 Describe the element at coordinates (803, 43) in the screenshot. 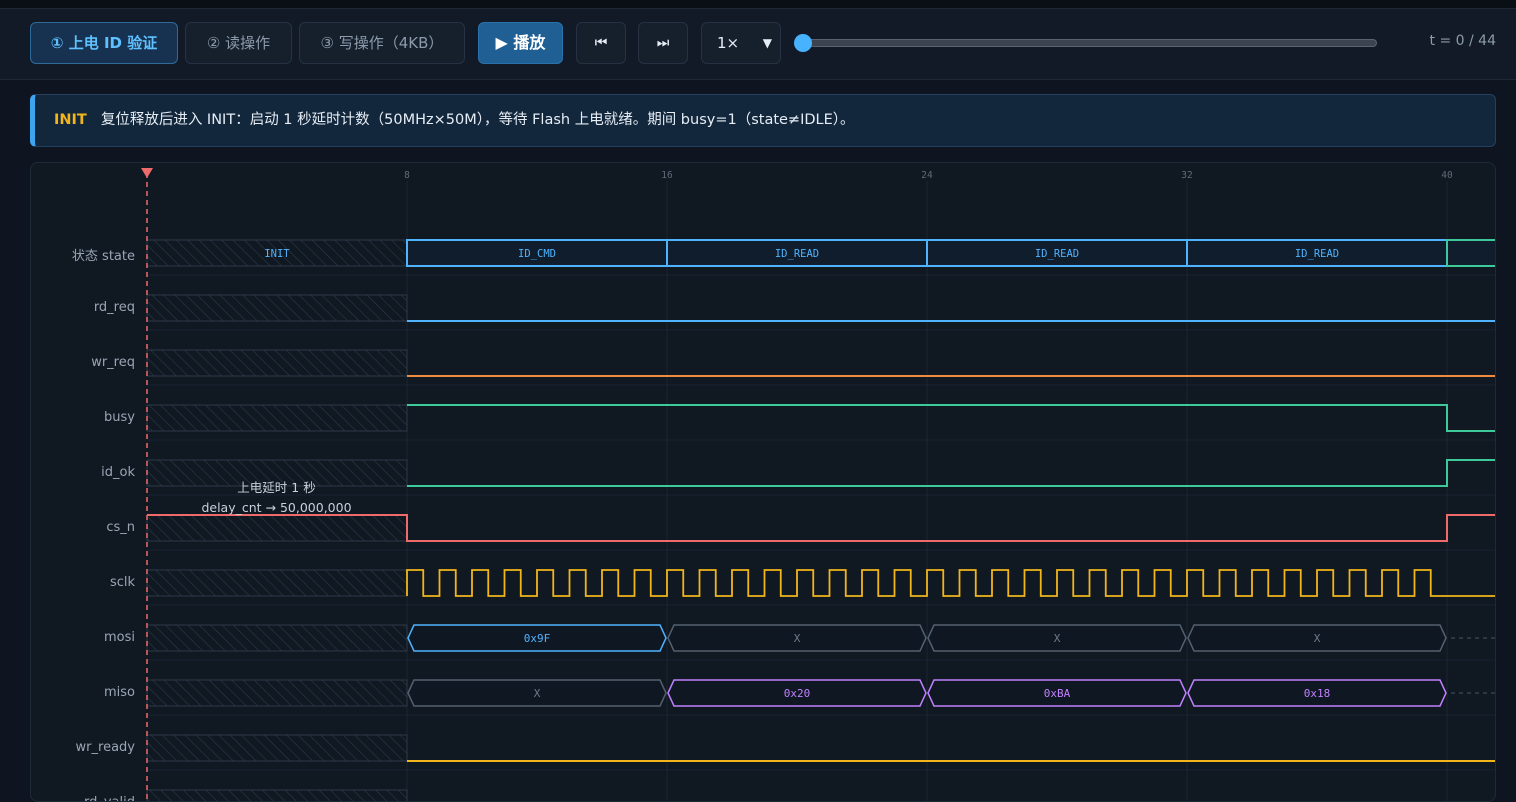

I see `timeline-slider-thumb` at that location.